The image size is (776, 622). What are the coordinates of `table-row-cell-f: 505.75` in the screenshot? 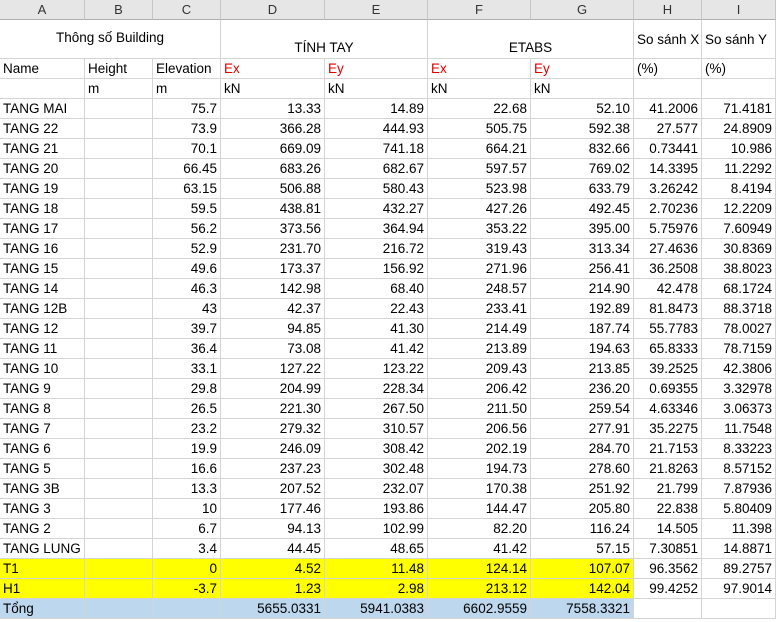 It's located at (479, 129).